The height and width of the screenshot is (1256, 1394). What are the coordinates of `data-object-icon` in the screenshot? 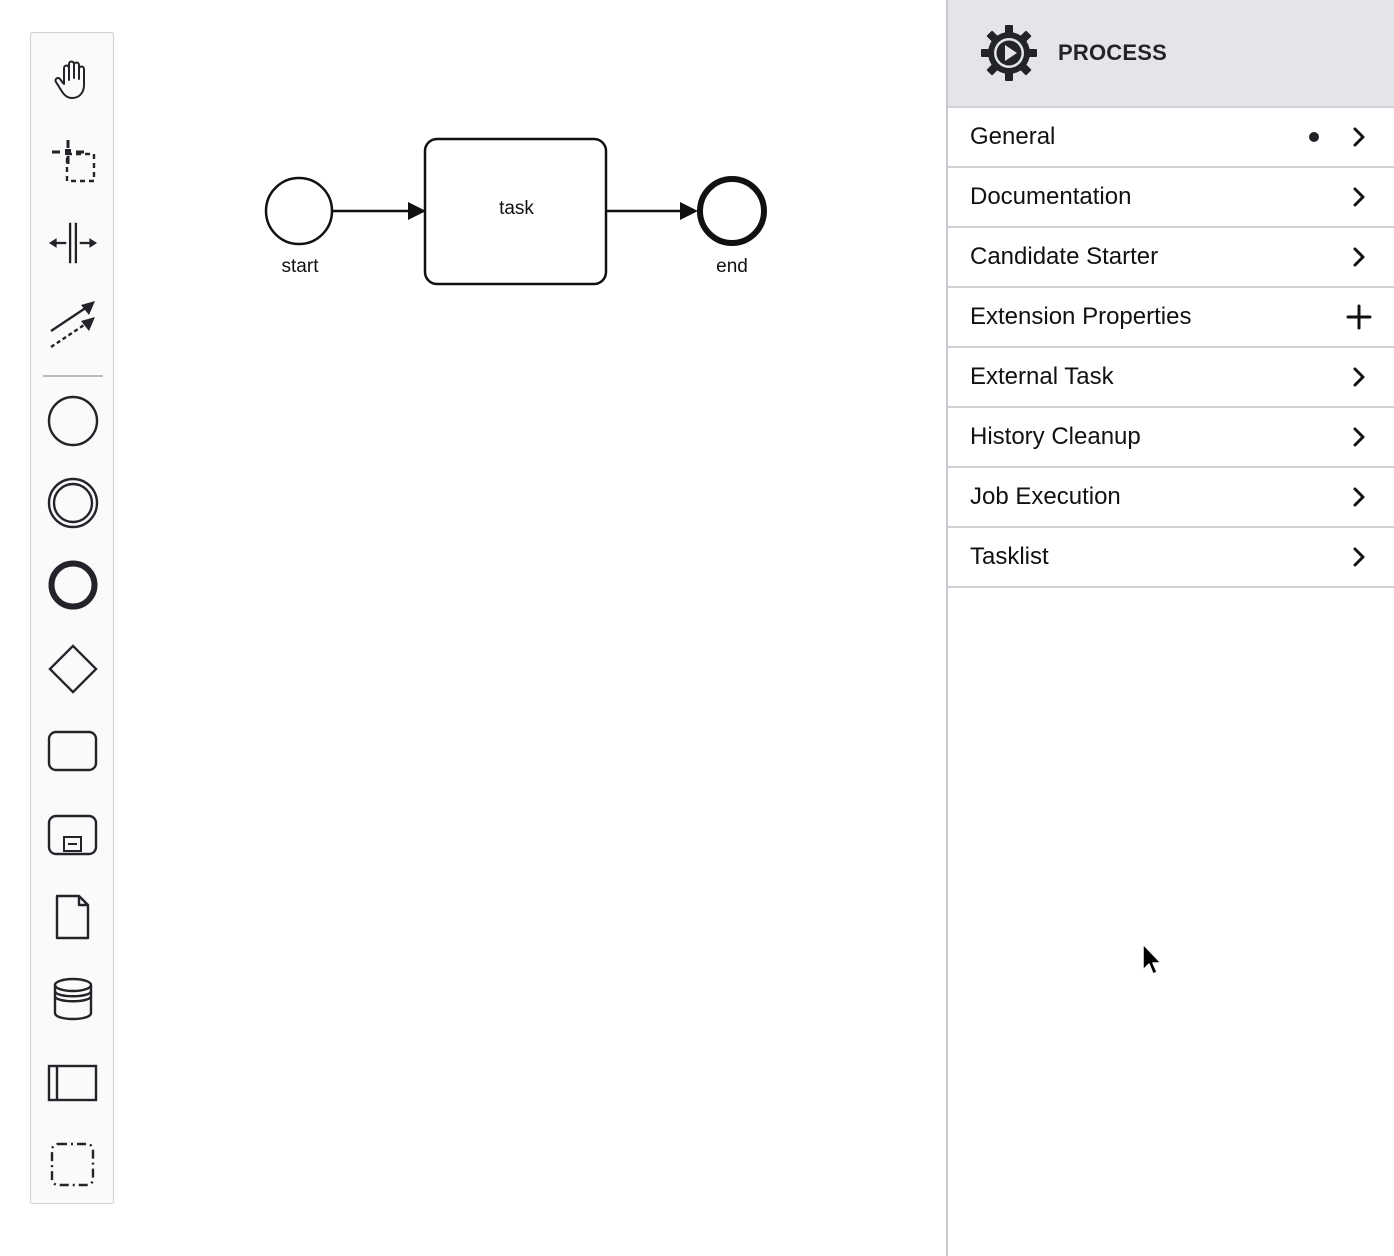 It's located at (72, 917).